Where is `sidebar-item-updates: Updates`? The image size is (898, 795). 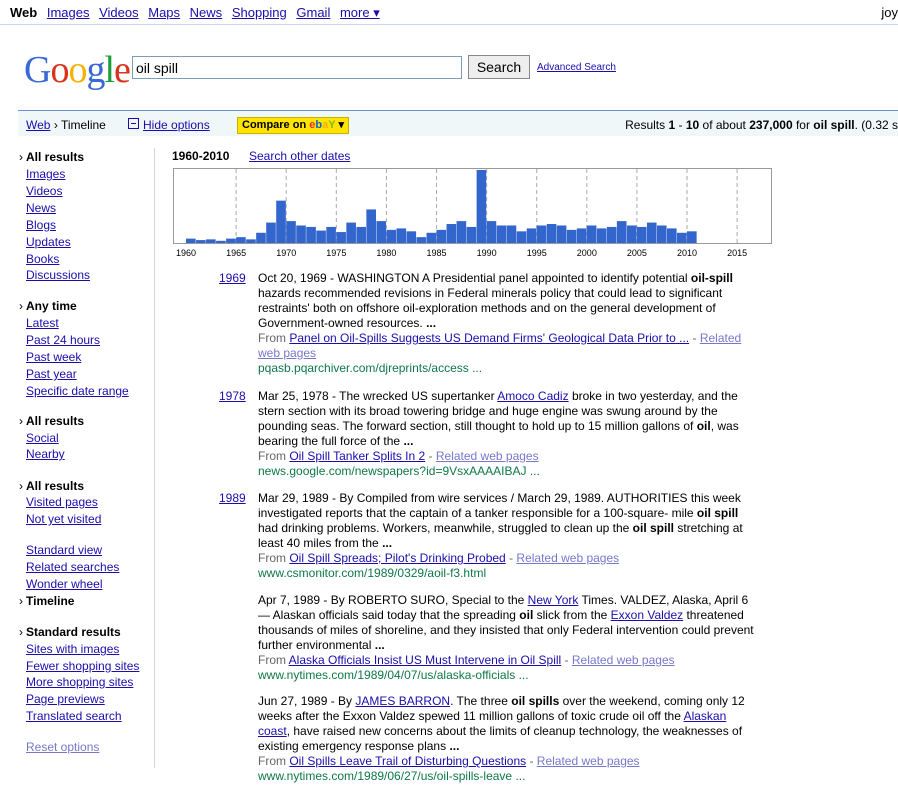 sidebar-item-updates: Updates is located at coordinates (48, 242).